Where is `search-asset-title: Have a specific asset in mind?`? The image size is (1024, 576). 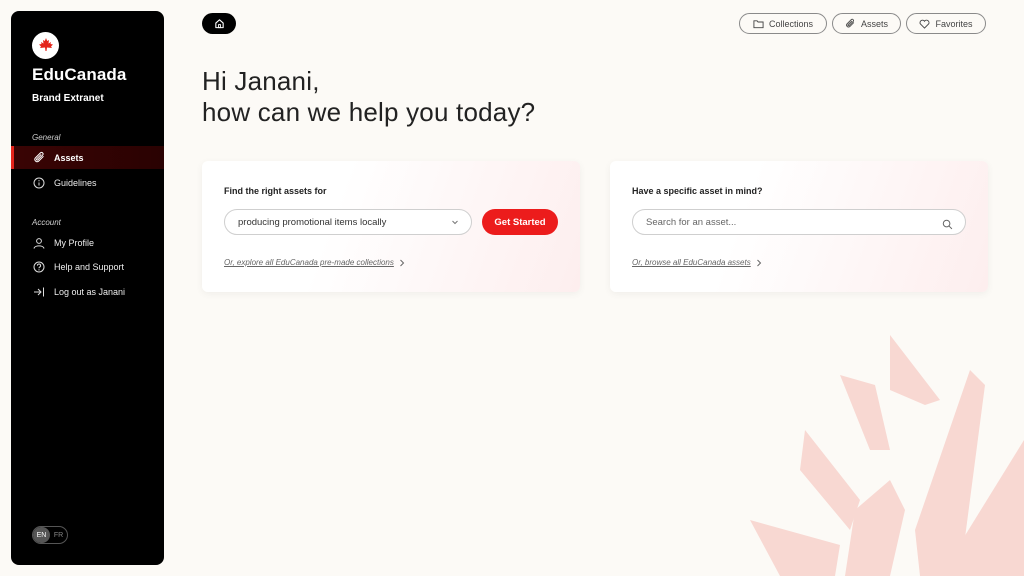
search-asset-title: Have a specific asset in mind? is located at coordinates (697, 191).